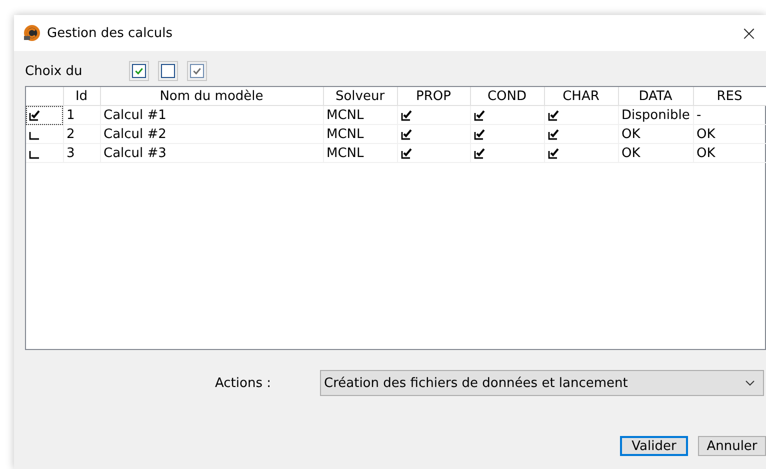  Describe the element at coordinates (732, 446) in the screenshot. I see `dialog-button: Annuler` at that location.